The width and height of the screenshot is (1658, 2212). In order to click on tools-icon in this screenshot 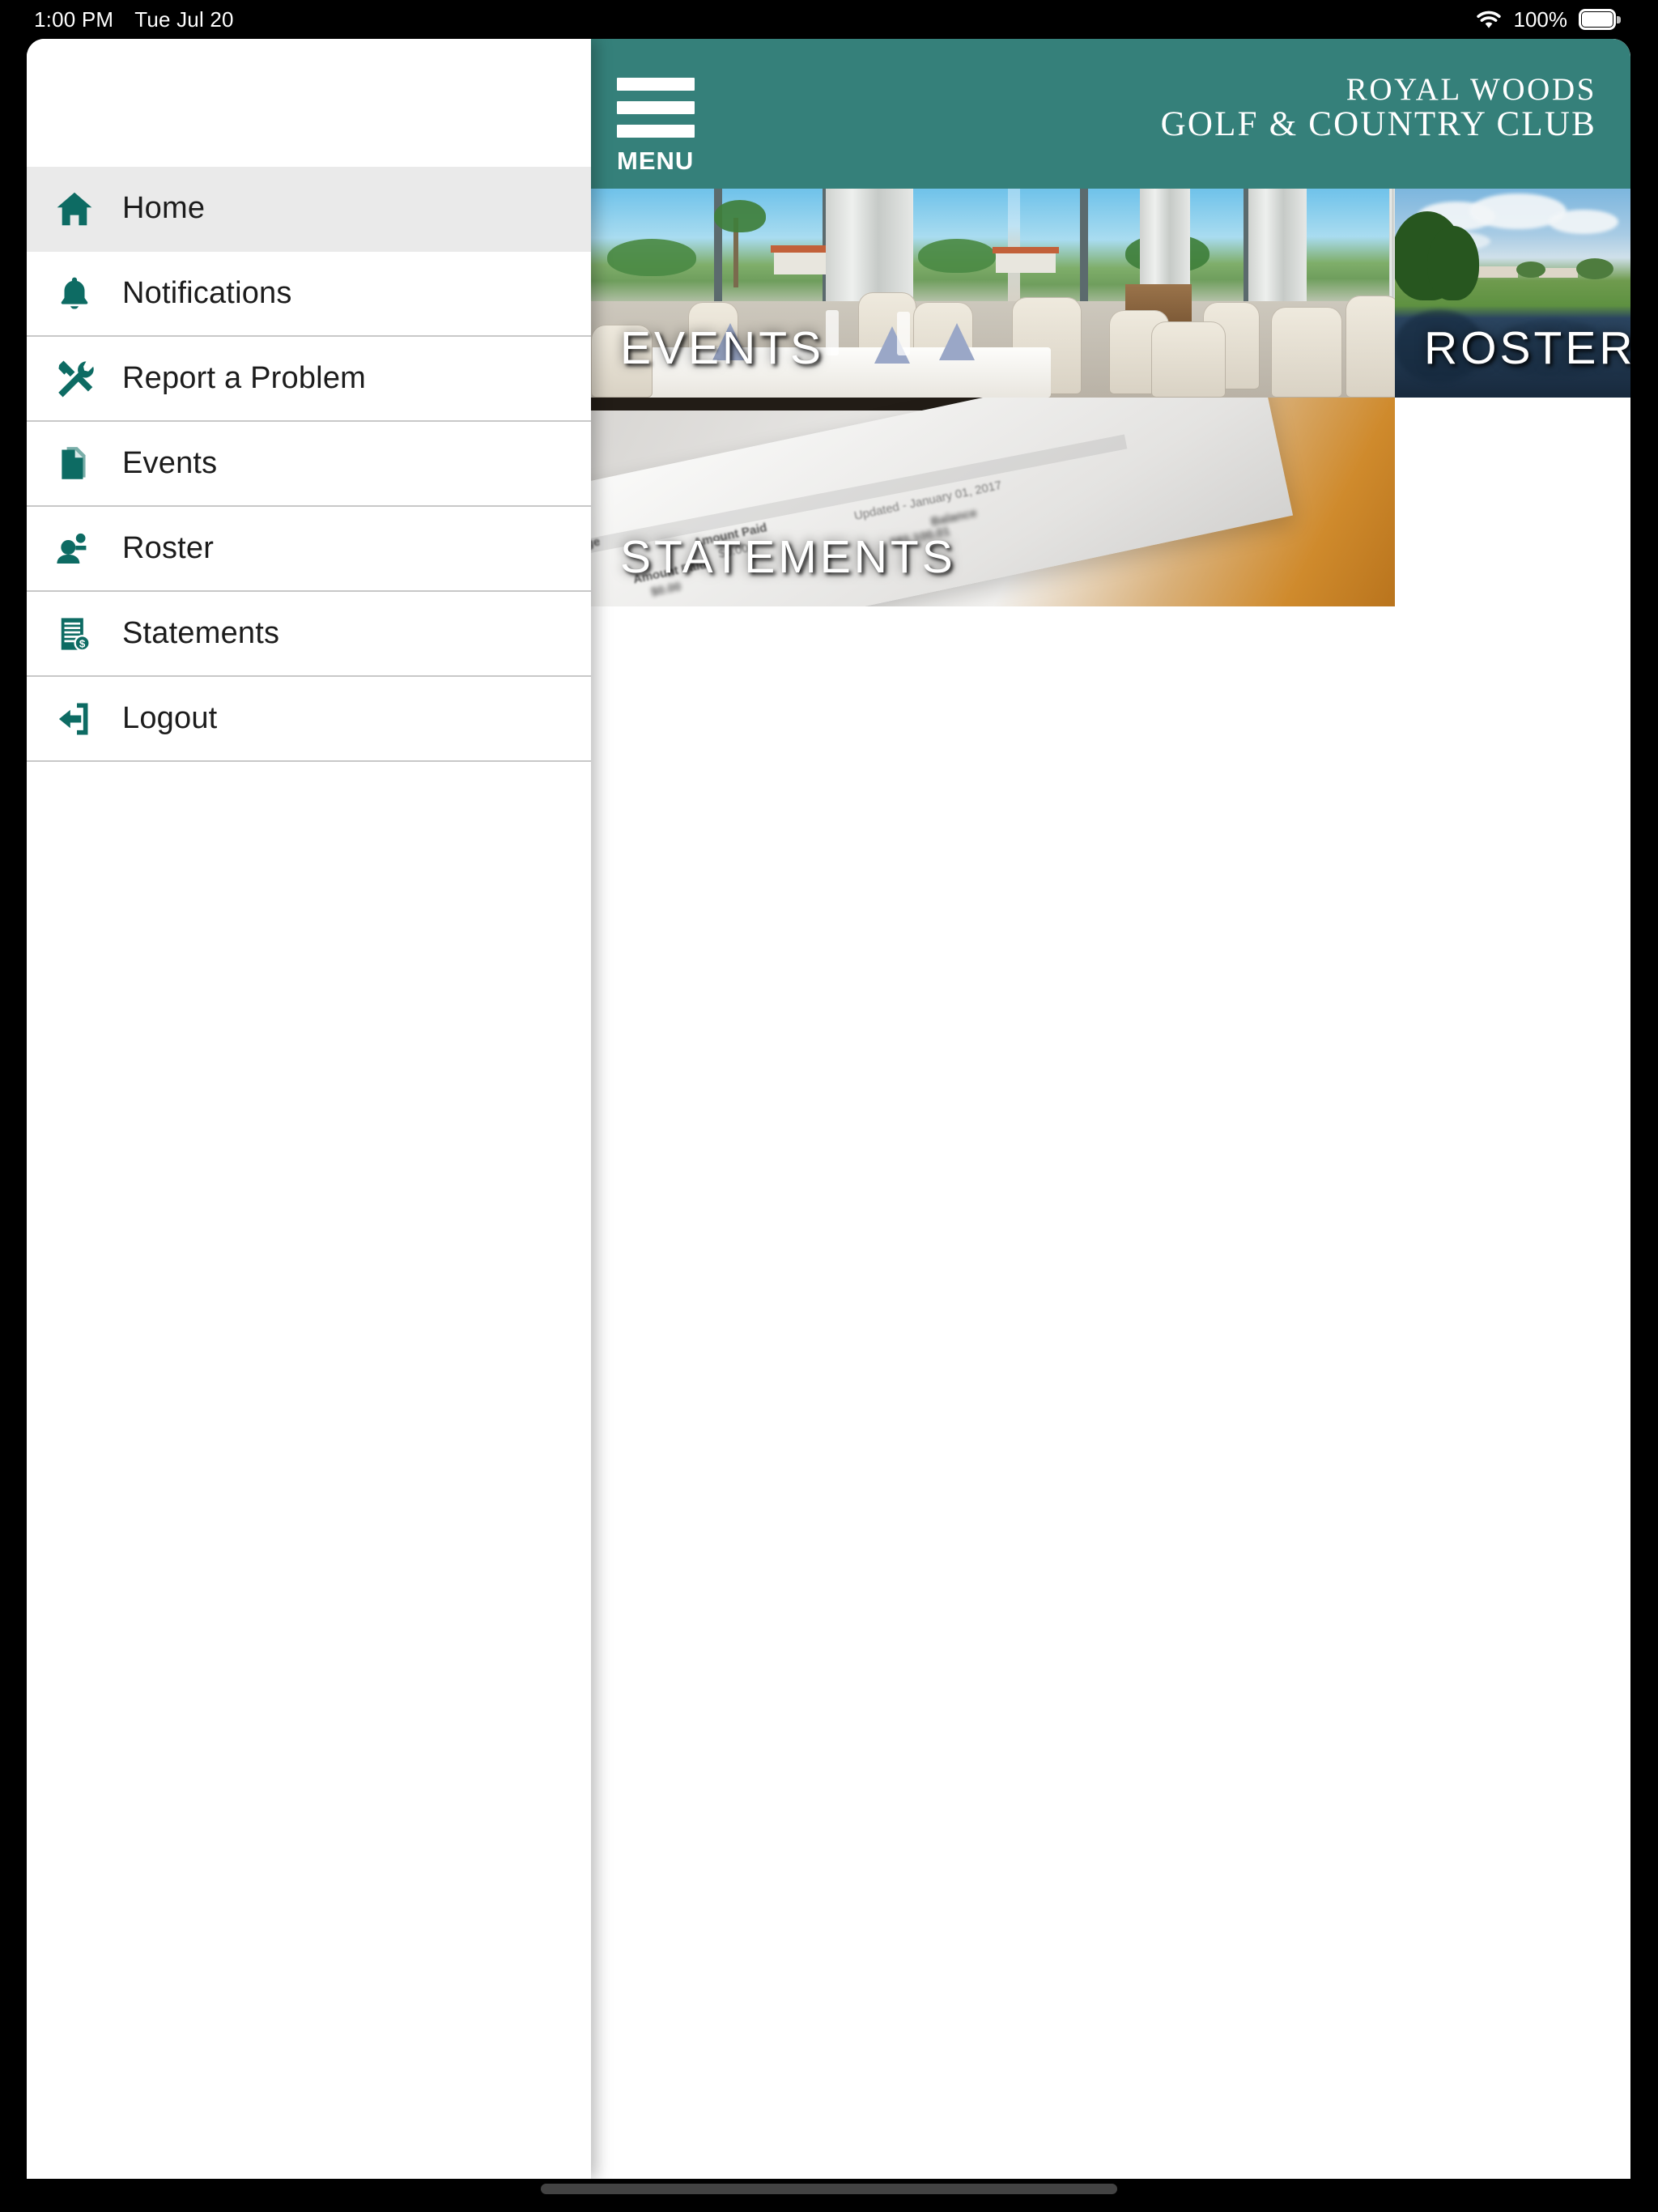, I will do `click(74, 379)`.